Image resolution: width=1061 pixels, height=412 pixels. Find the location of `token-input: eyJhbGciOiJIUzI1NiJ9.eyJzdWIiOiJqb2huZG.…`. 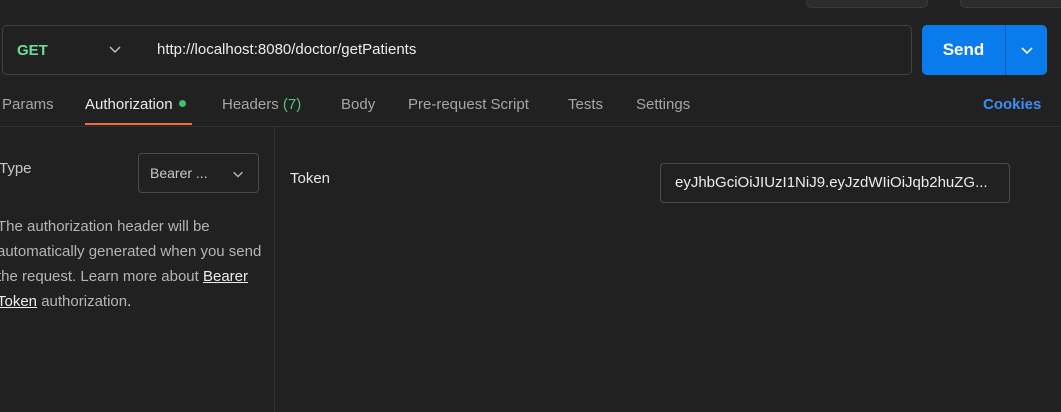

token-input: eyJhbGciOiJIUzI1NiJ9.eyJzdWIiOiJqb2huZG.… is located at coordinates (835, 183).